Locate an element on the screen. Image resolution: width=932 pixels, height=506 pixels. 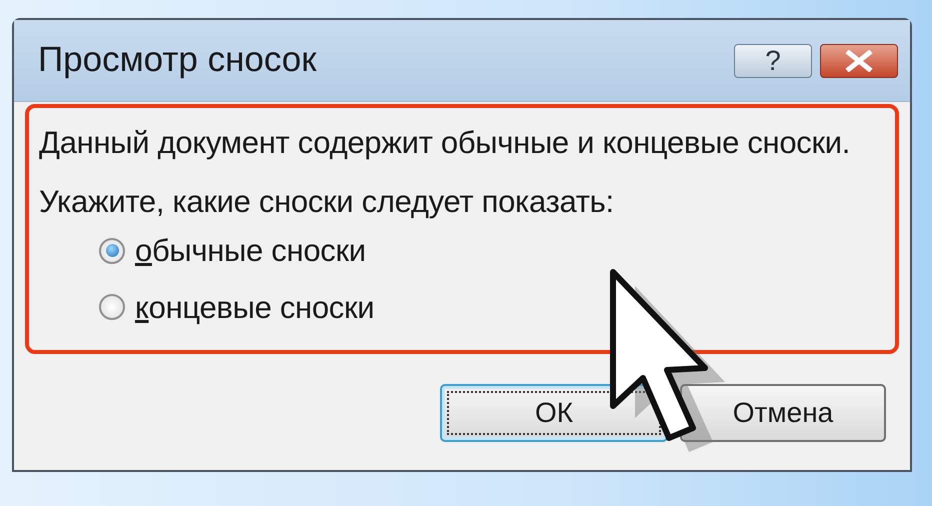
close-button is located at coordinates (859, 61).